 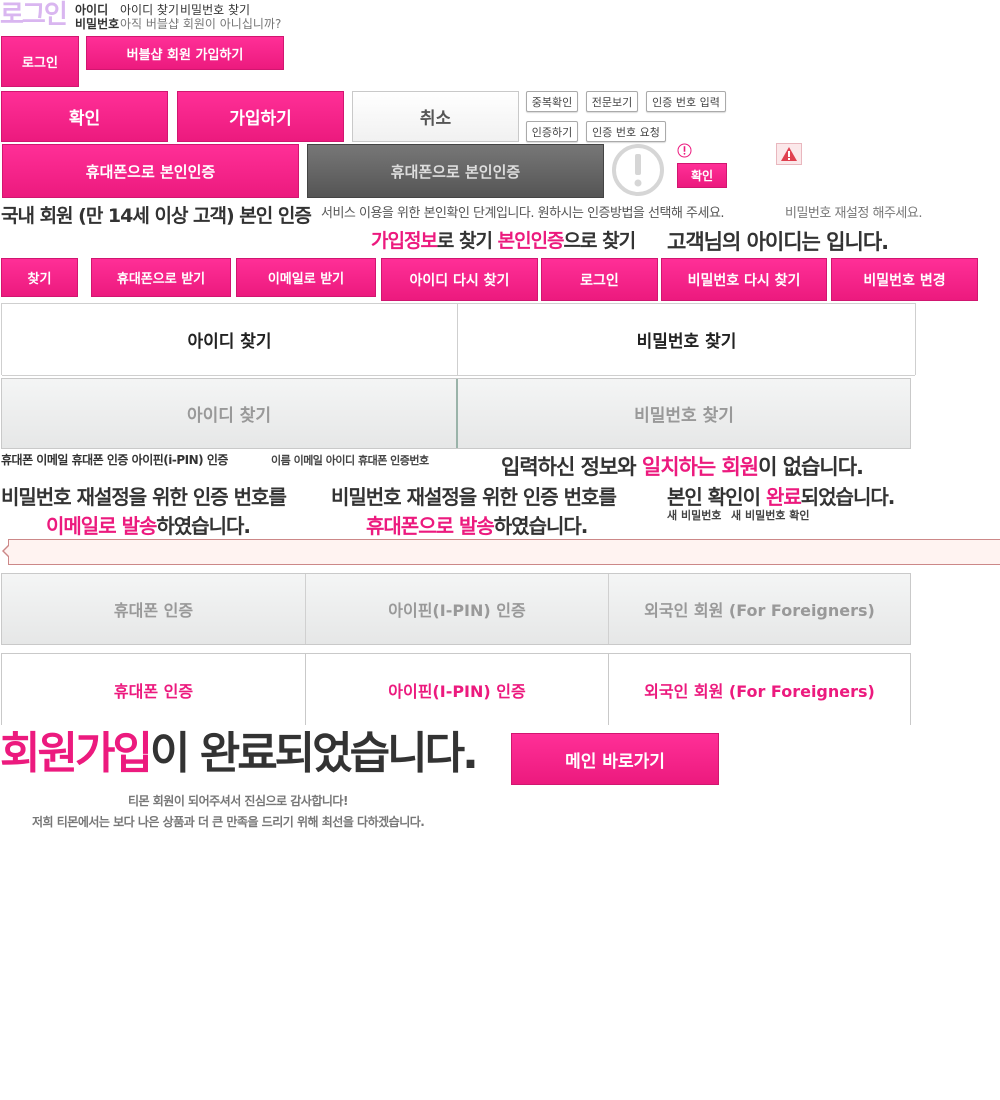 What do you see at coordinates (904, 279) in the screenshot?
I see `change-pw-button: 비밀번호 변경` at bounding box center [904, 279].